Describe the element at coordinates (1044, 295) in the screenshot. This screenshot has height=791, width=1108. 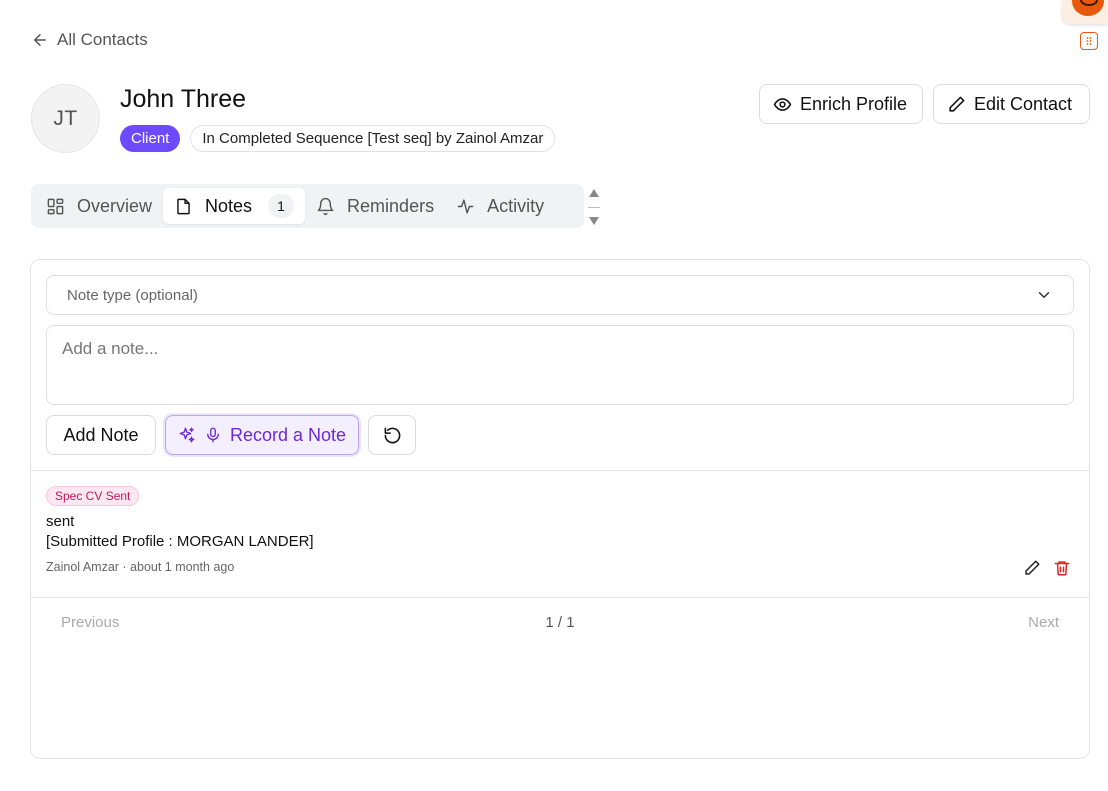
I see `chevron-down-icon` at that location.